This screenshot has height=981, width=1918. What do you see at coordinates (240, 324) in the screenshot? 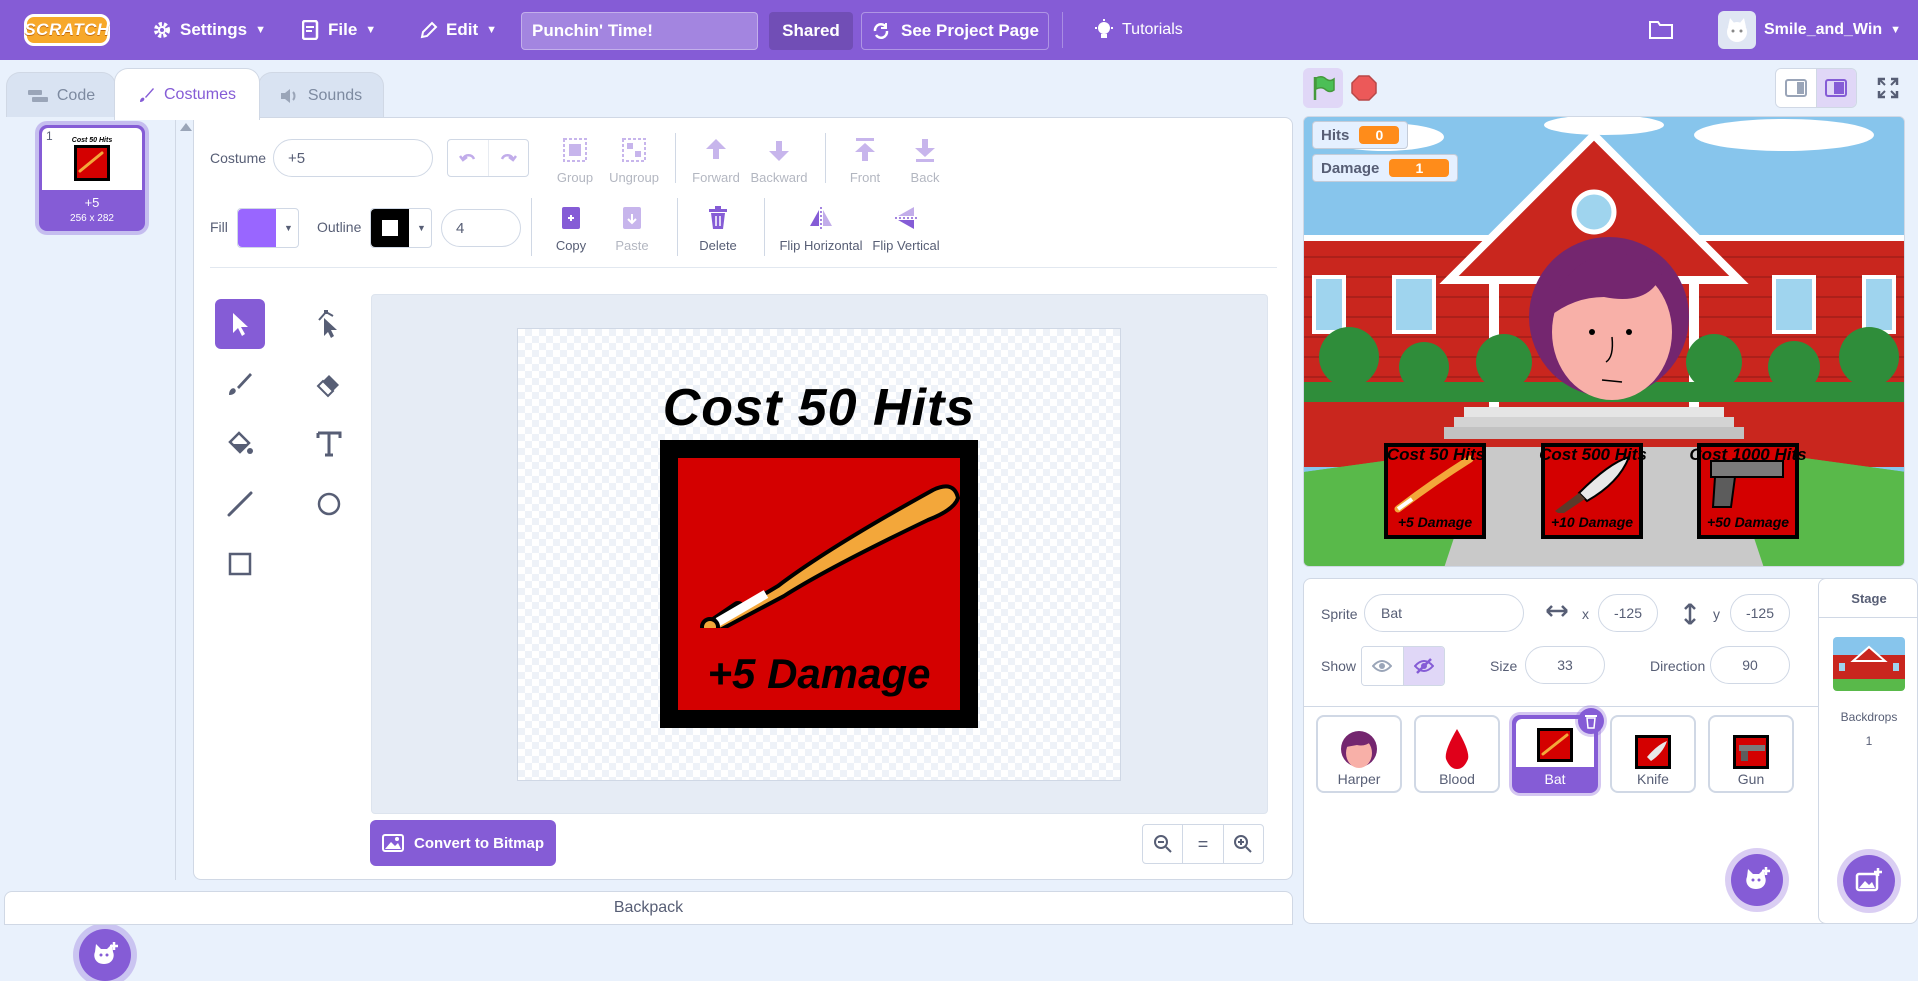
I see `select-tool` at bounding box center [240, 324].